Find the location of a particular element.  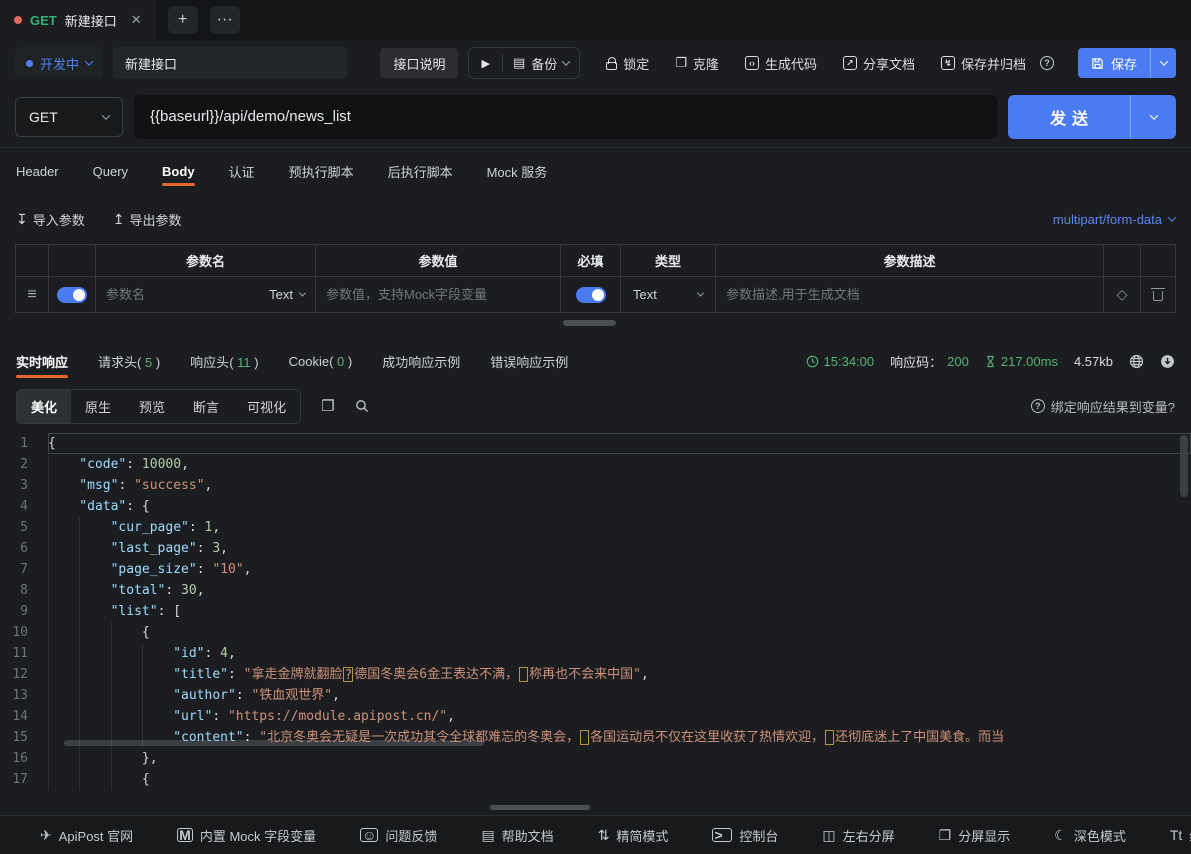

copy-response-button: ❐ is located at coordinates (327, 406).